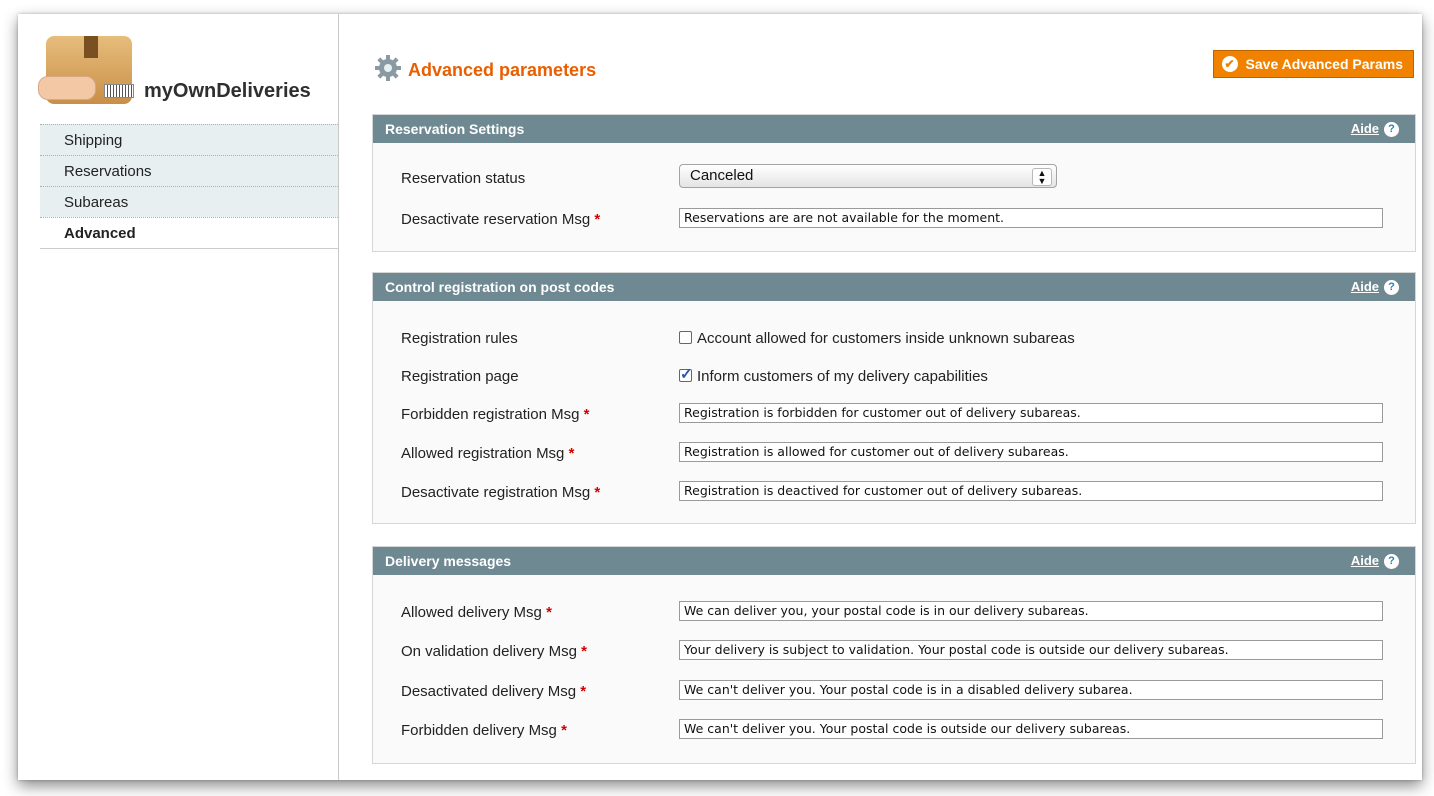  I want to click on allowed-delivery-label: Allowed delivery Msg *, so click(476, 612).